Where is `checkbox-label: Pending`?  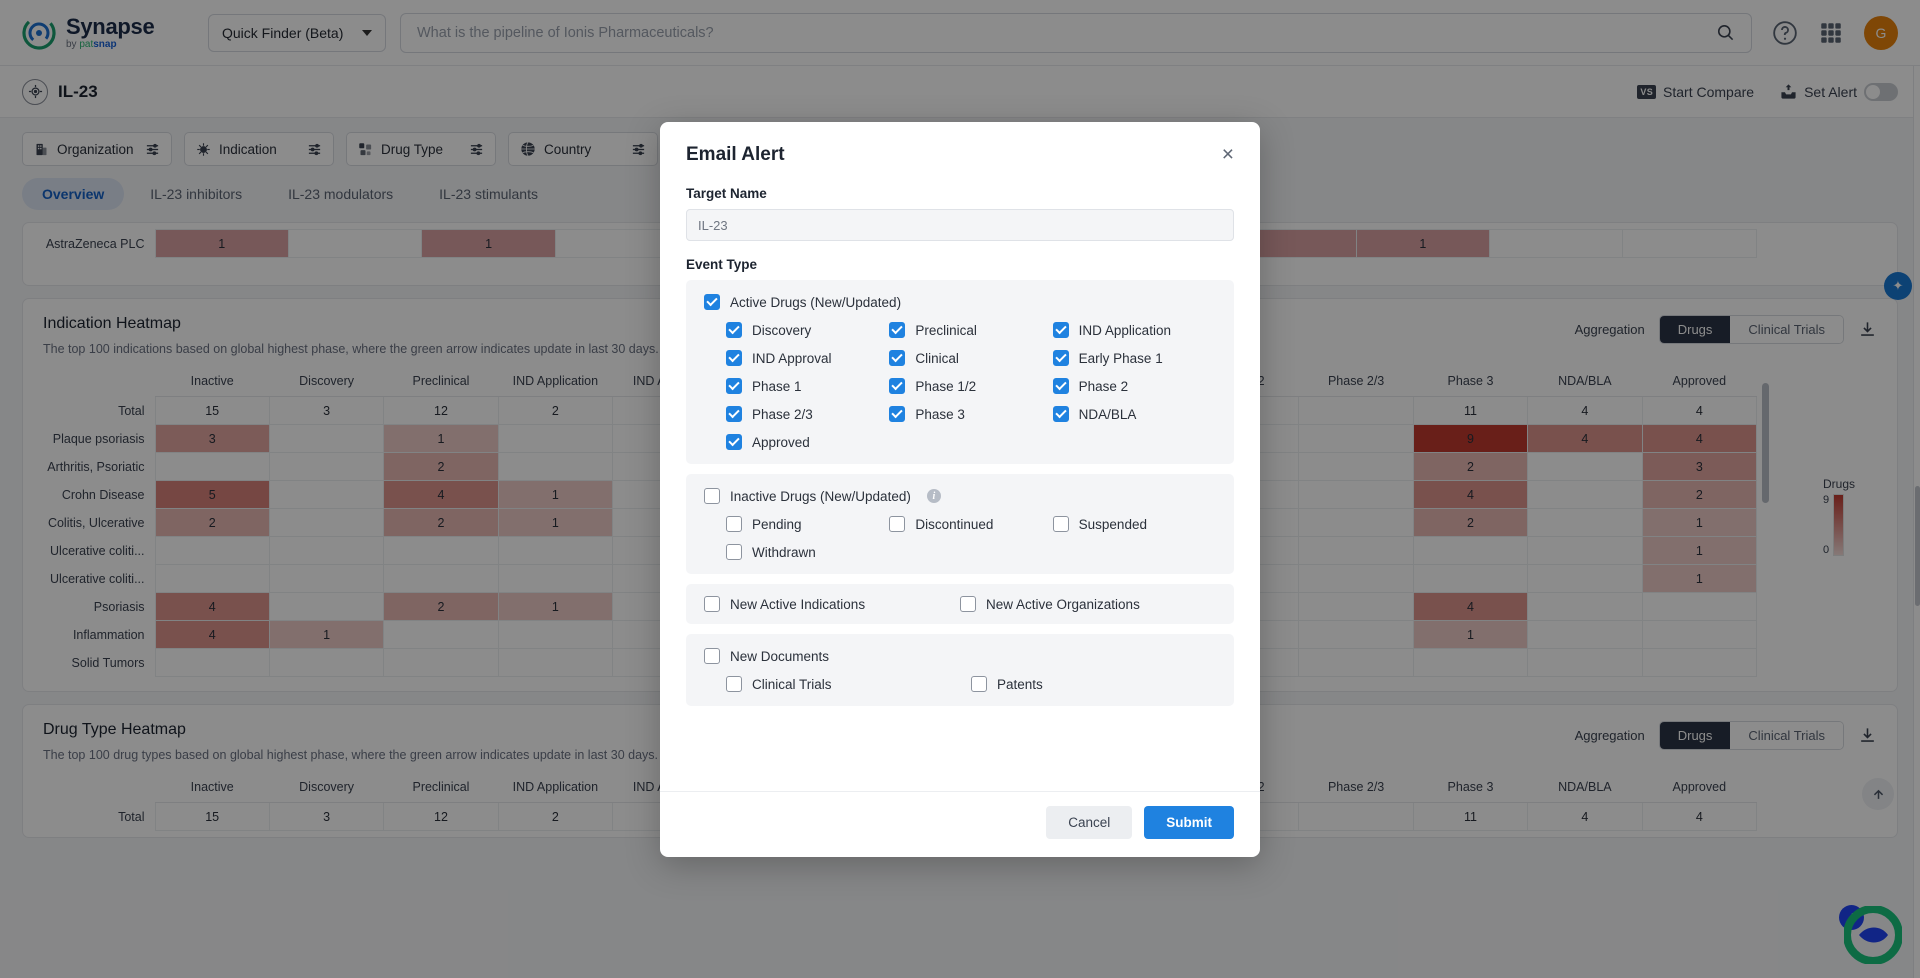
checkbox-label: Pending is located at coordinates (777, 524).